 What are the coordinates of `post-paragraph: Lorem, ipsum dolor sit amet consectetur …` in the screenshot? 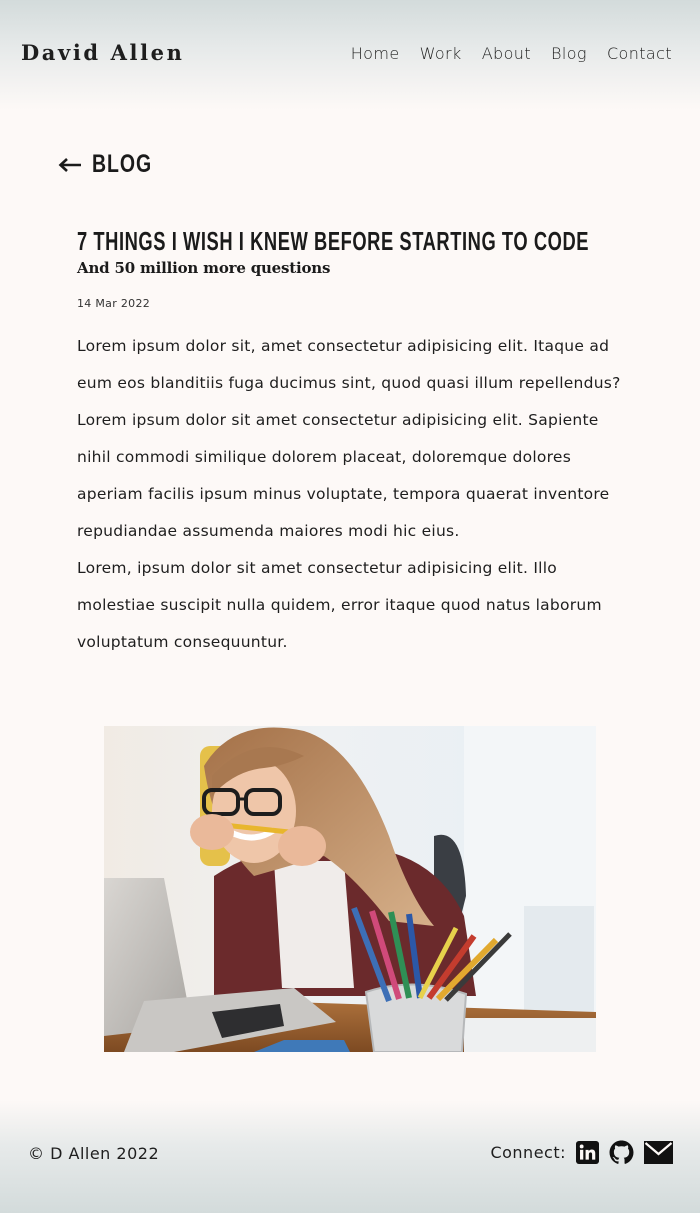 It's located at (339, 605).